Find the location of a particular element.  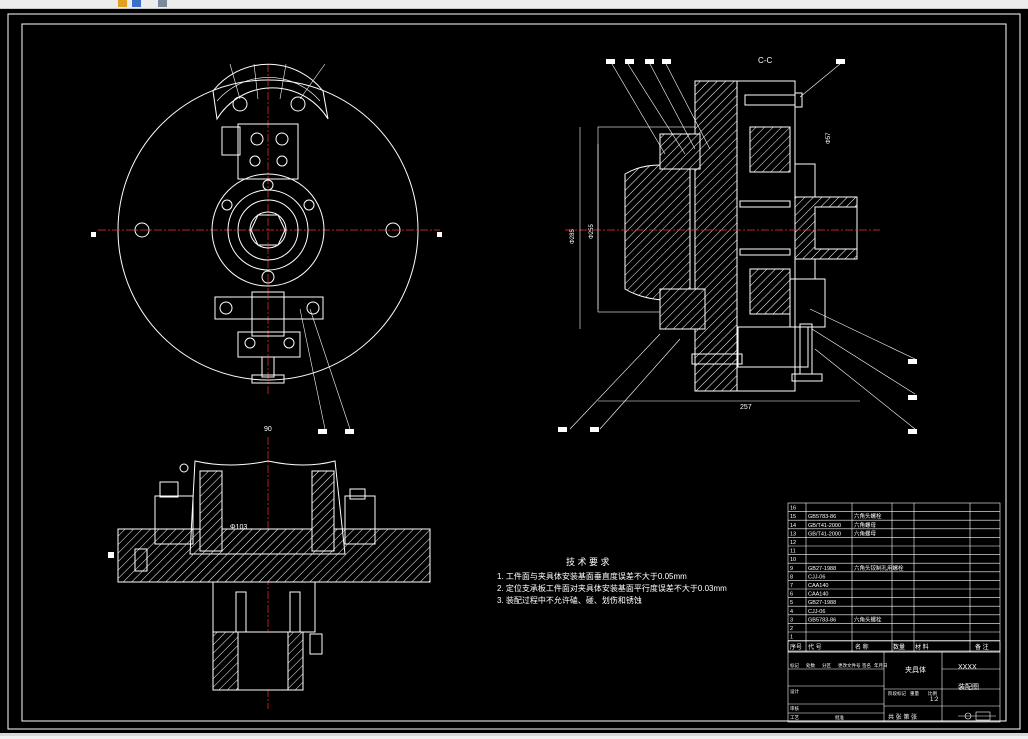

title-block-label: 年月日 is located at coordinates (881, 665).